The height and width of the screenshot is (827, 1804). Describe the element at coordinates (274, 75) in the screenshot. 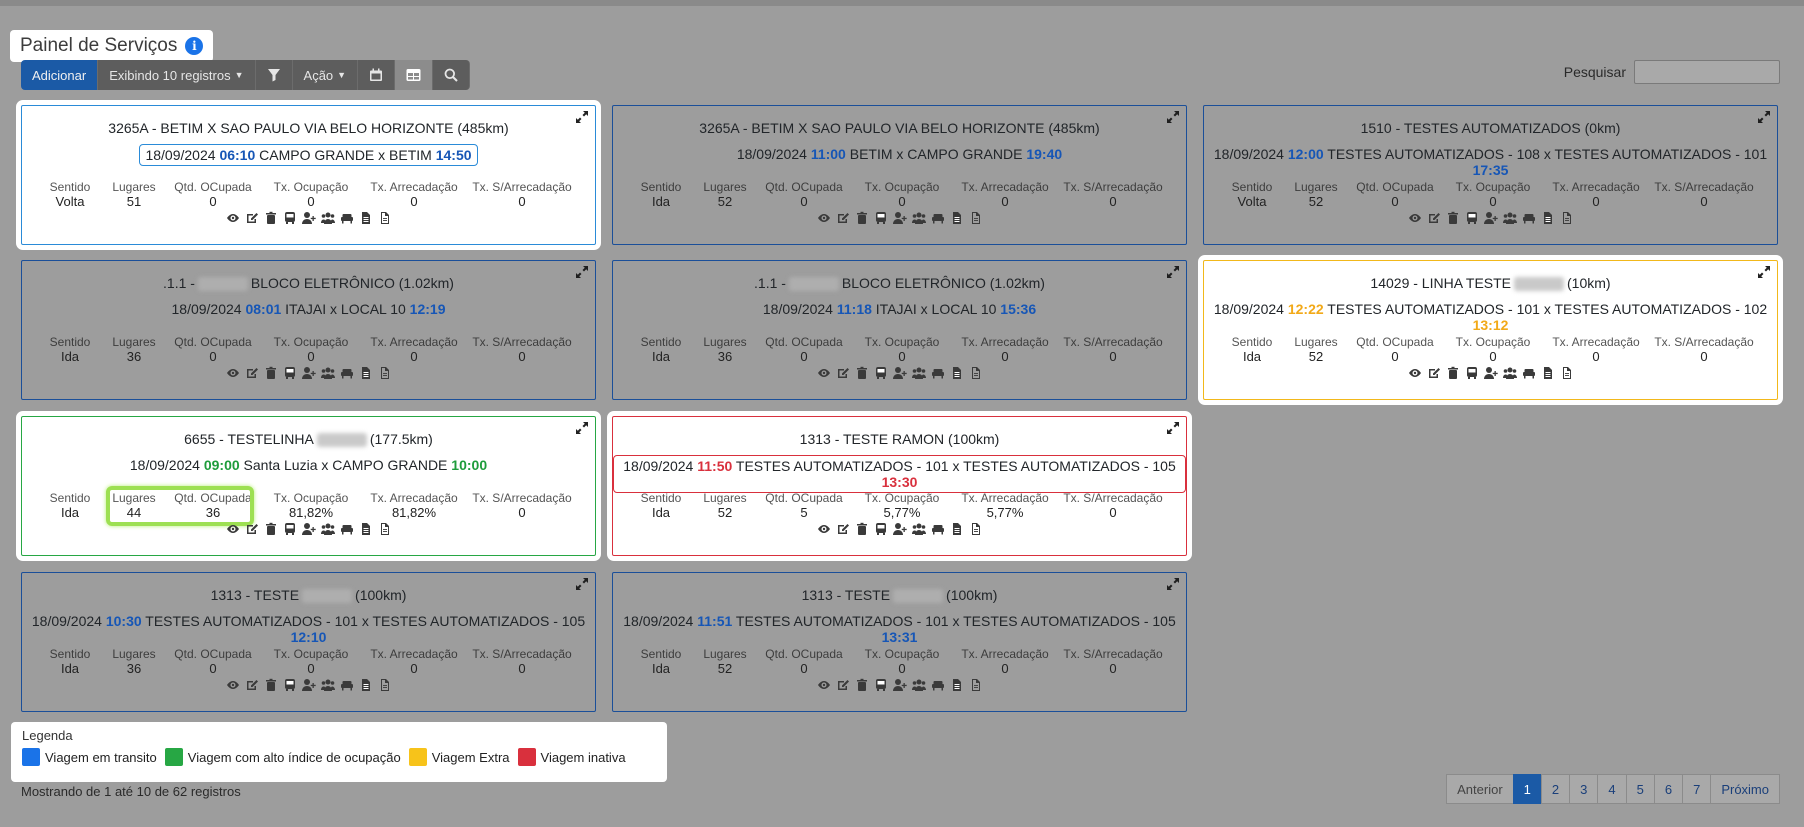

I see `filter-button` at that location.